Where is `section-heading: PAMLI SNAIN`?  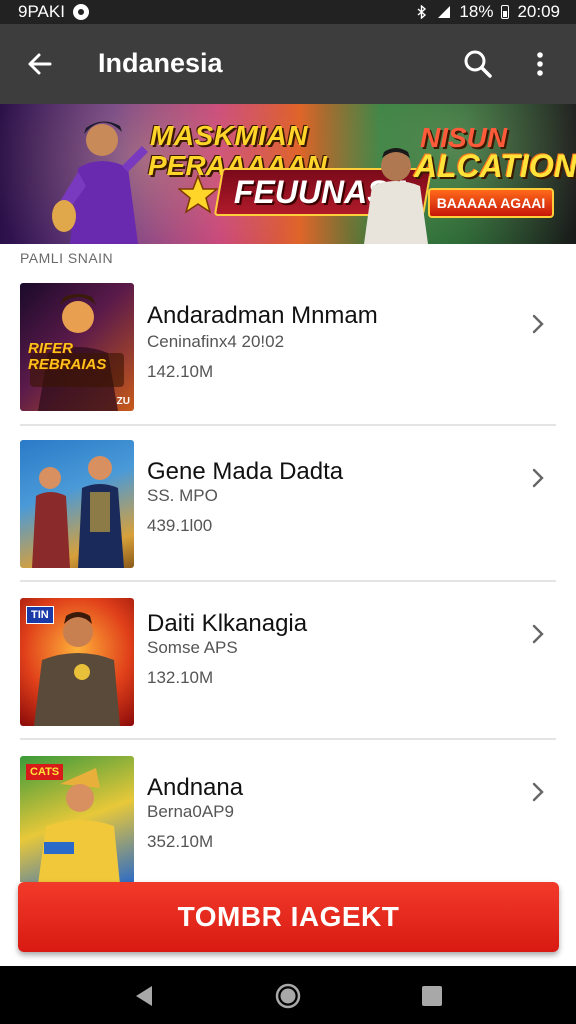
section-heading: PAMLI SNAIN is located at coordinates (67, 258).